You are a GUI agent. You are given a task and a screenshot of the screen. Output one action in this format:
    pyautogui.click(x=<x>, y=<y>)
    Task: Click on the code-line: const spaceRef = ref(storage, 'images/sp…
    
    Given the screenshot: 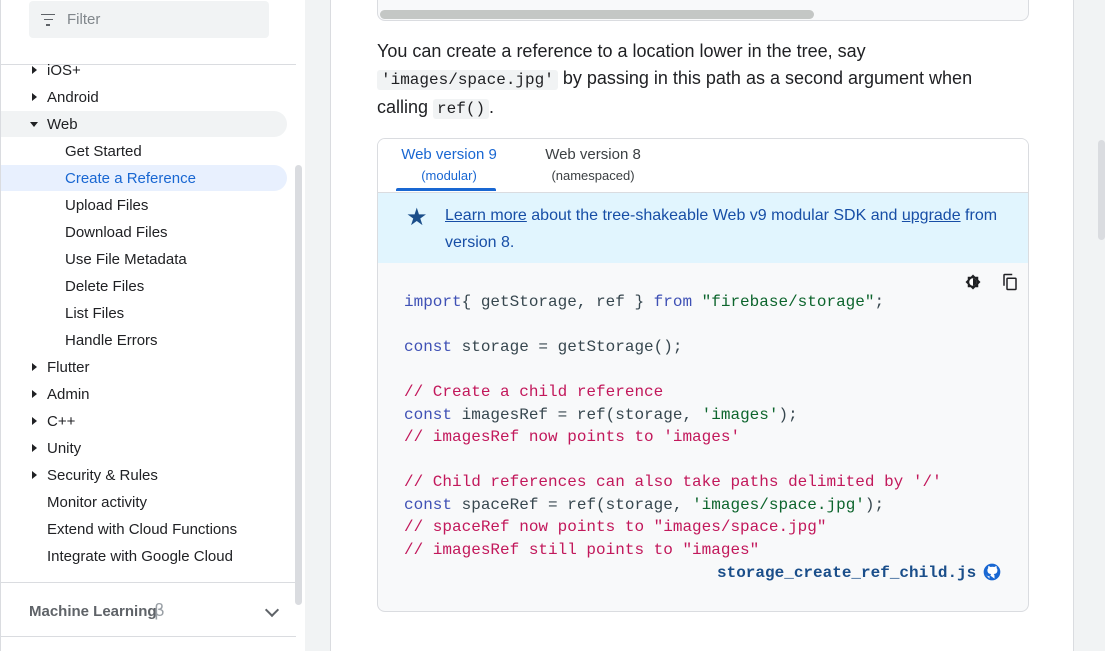 What is the action you would take?
    pyautogui.click(x=673, y=505)
    